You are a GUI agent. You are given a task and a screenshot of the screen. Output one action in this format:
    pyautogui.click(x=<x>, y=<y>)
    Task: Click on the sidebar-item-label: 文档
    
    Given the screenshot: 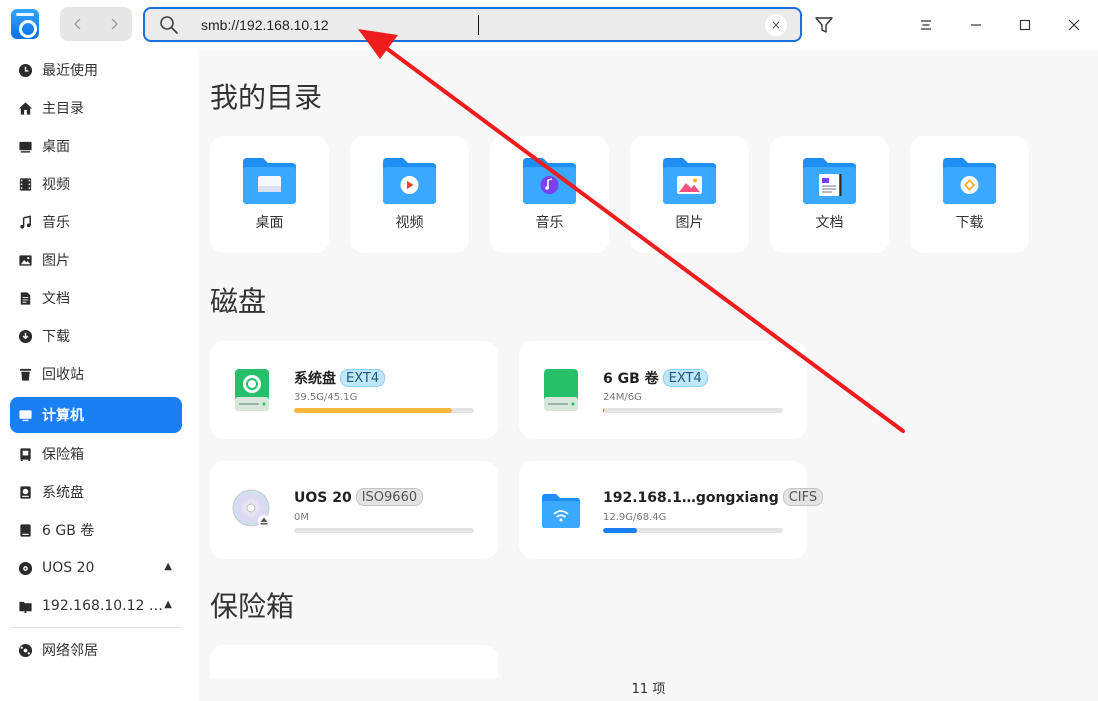 What is the action you would take?
    pyautogui.click(x=56, y=299)
    